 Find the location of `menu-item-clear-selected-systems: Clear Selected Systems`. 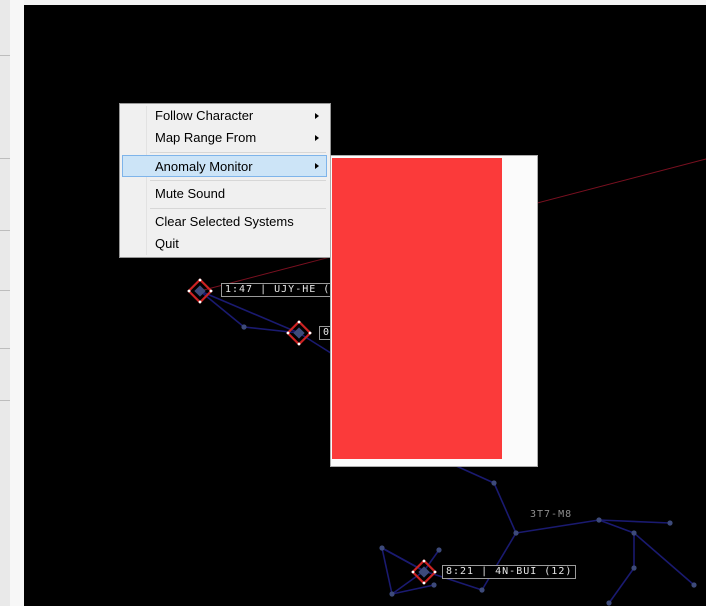

menu-item-clear-selected-systems: Clear Selected Systems is located at coordinates (224, 222).